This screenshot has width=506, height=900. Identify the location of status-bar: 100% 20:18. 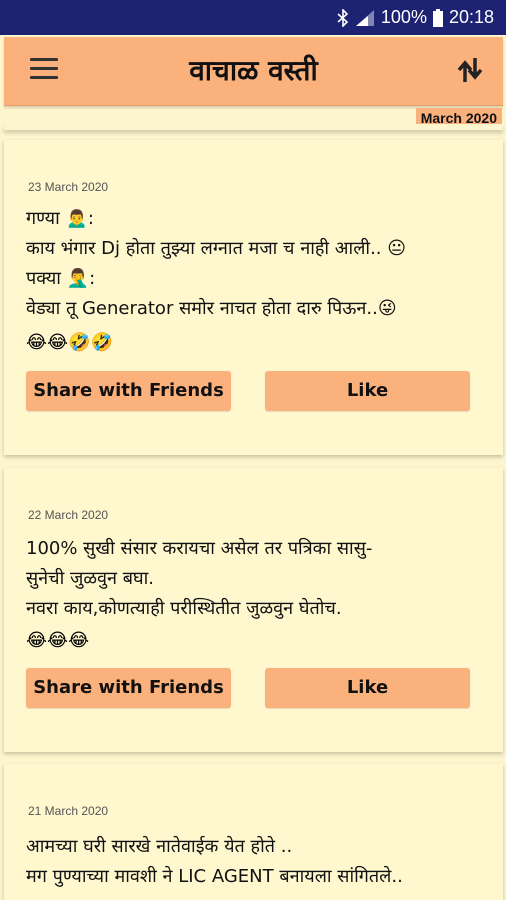
(253, 17).